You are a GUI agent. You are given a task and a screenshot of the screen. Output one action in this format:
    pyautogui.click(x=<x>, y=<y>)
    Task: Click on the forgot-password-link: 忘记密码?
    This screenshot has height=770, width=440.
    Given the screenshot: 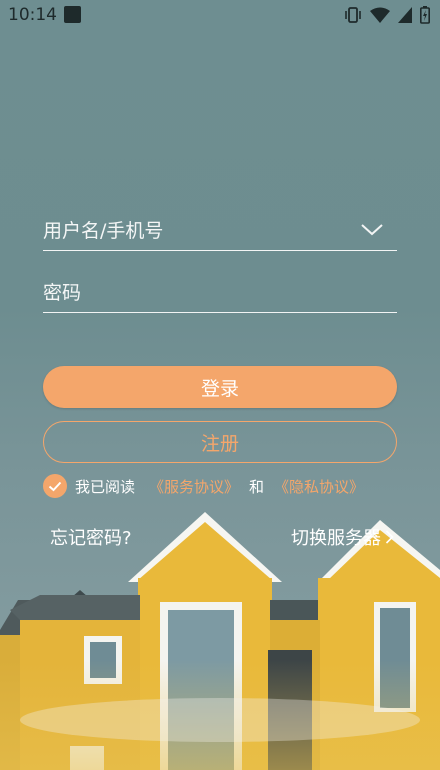 What is the action you would take?
    pyautogui.click(x=91, y=537)
    